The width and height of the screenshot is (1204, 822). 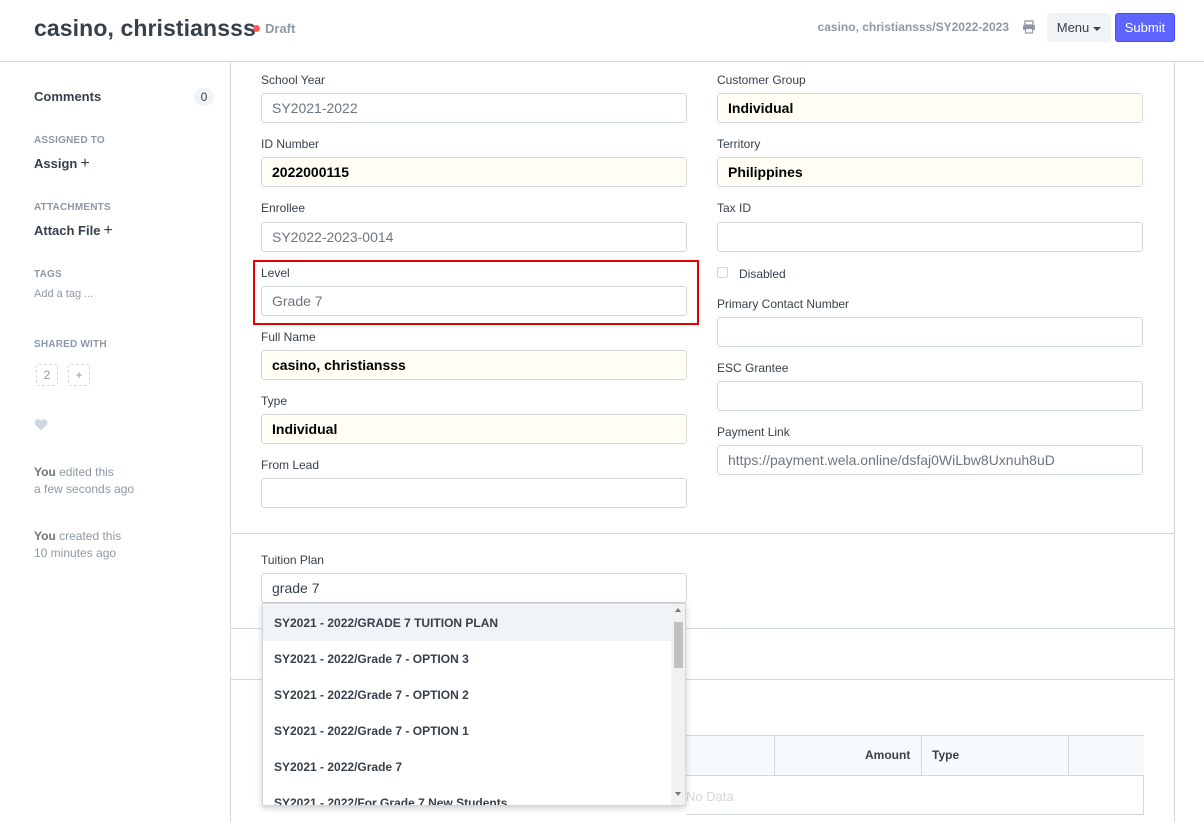 What do you see at coordinates (930, 108) in the screenshot?
I see `customer-group-field: Individual` at bounding box center [930, 108].